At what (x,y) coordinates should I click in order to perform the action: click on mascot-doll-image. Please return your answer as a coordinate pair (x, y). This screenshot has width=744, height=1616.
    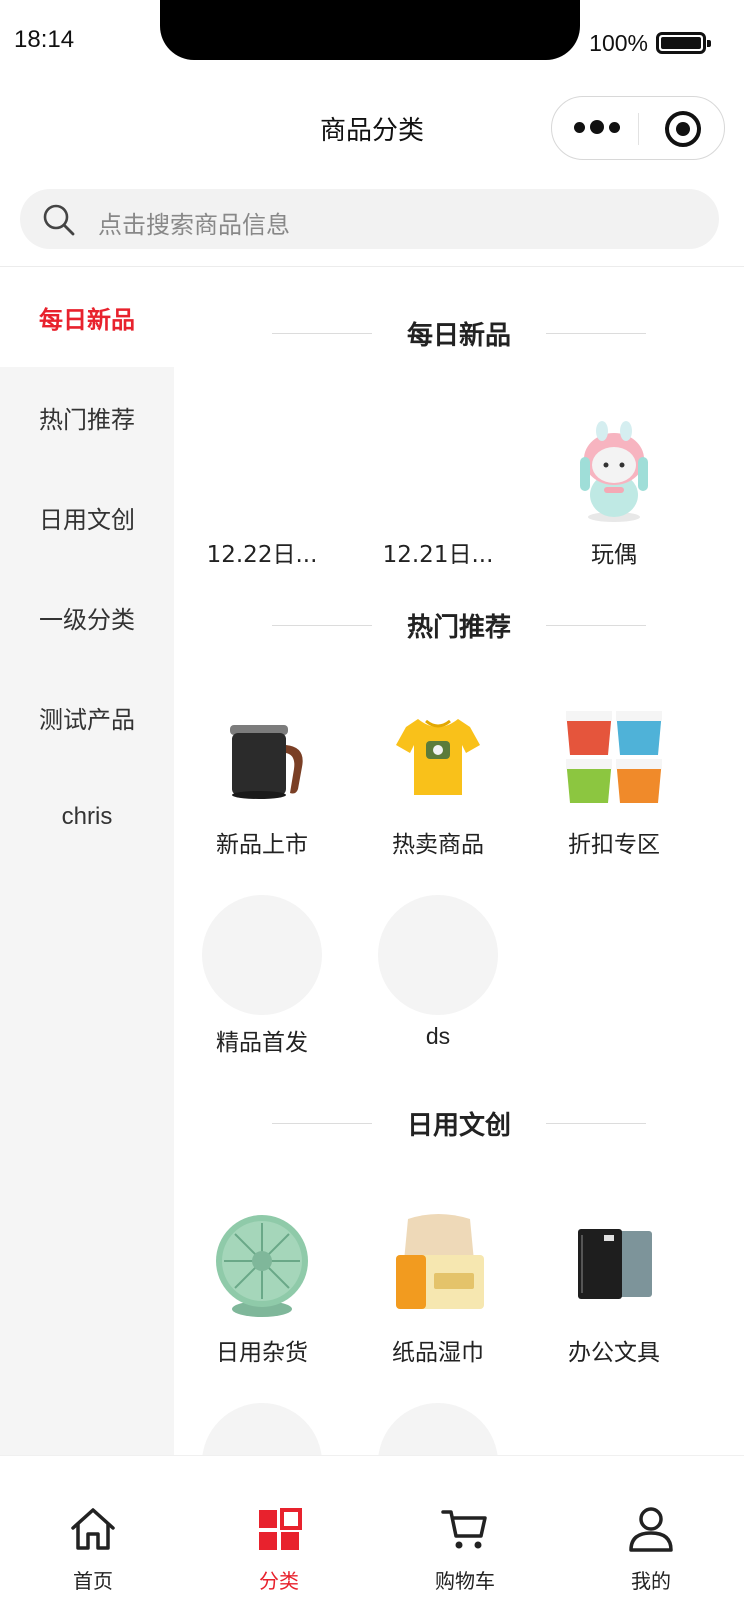
    Looking at the image, I should click on (614, 471).